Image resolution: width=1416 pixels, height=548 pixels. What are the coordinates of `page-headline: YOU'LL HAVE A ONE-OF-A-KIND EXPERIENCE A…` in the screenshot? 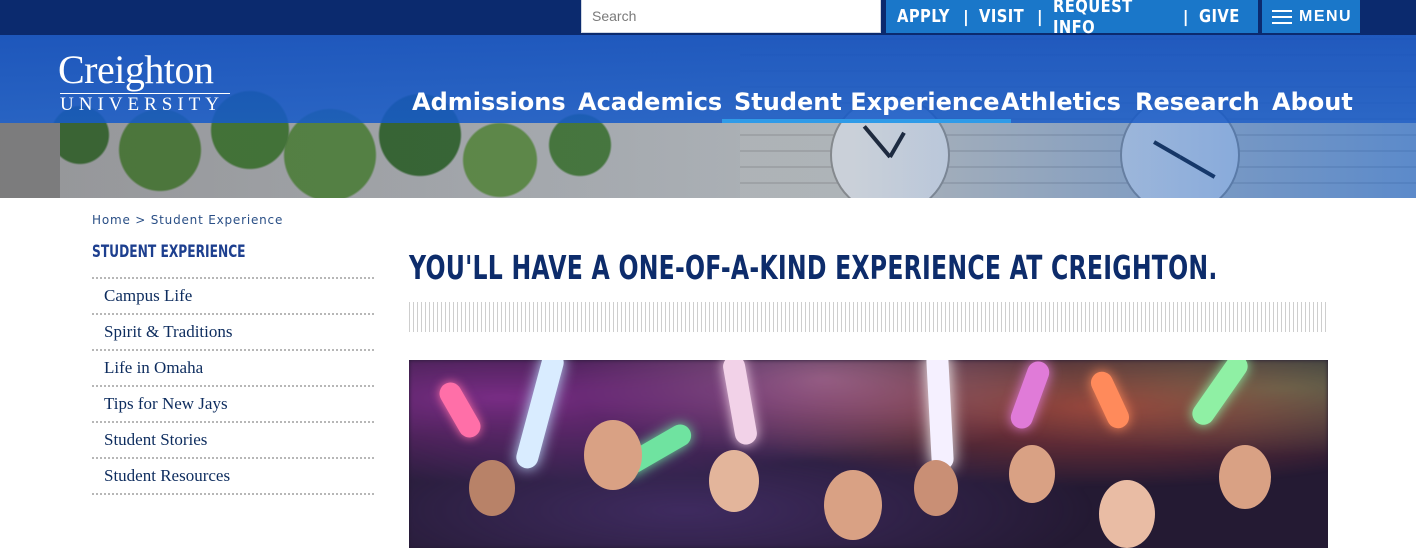 It's located at (813, 267).